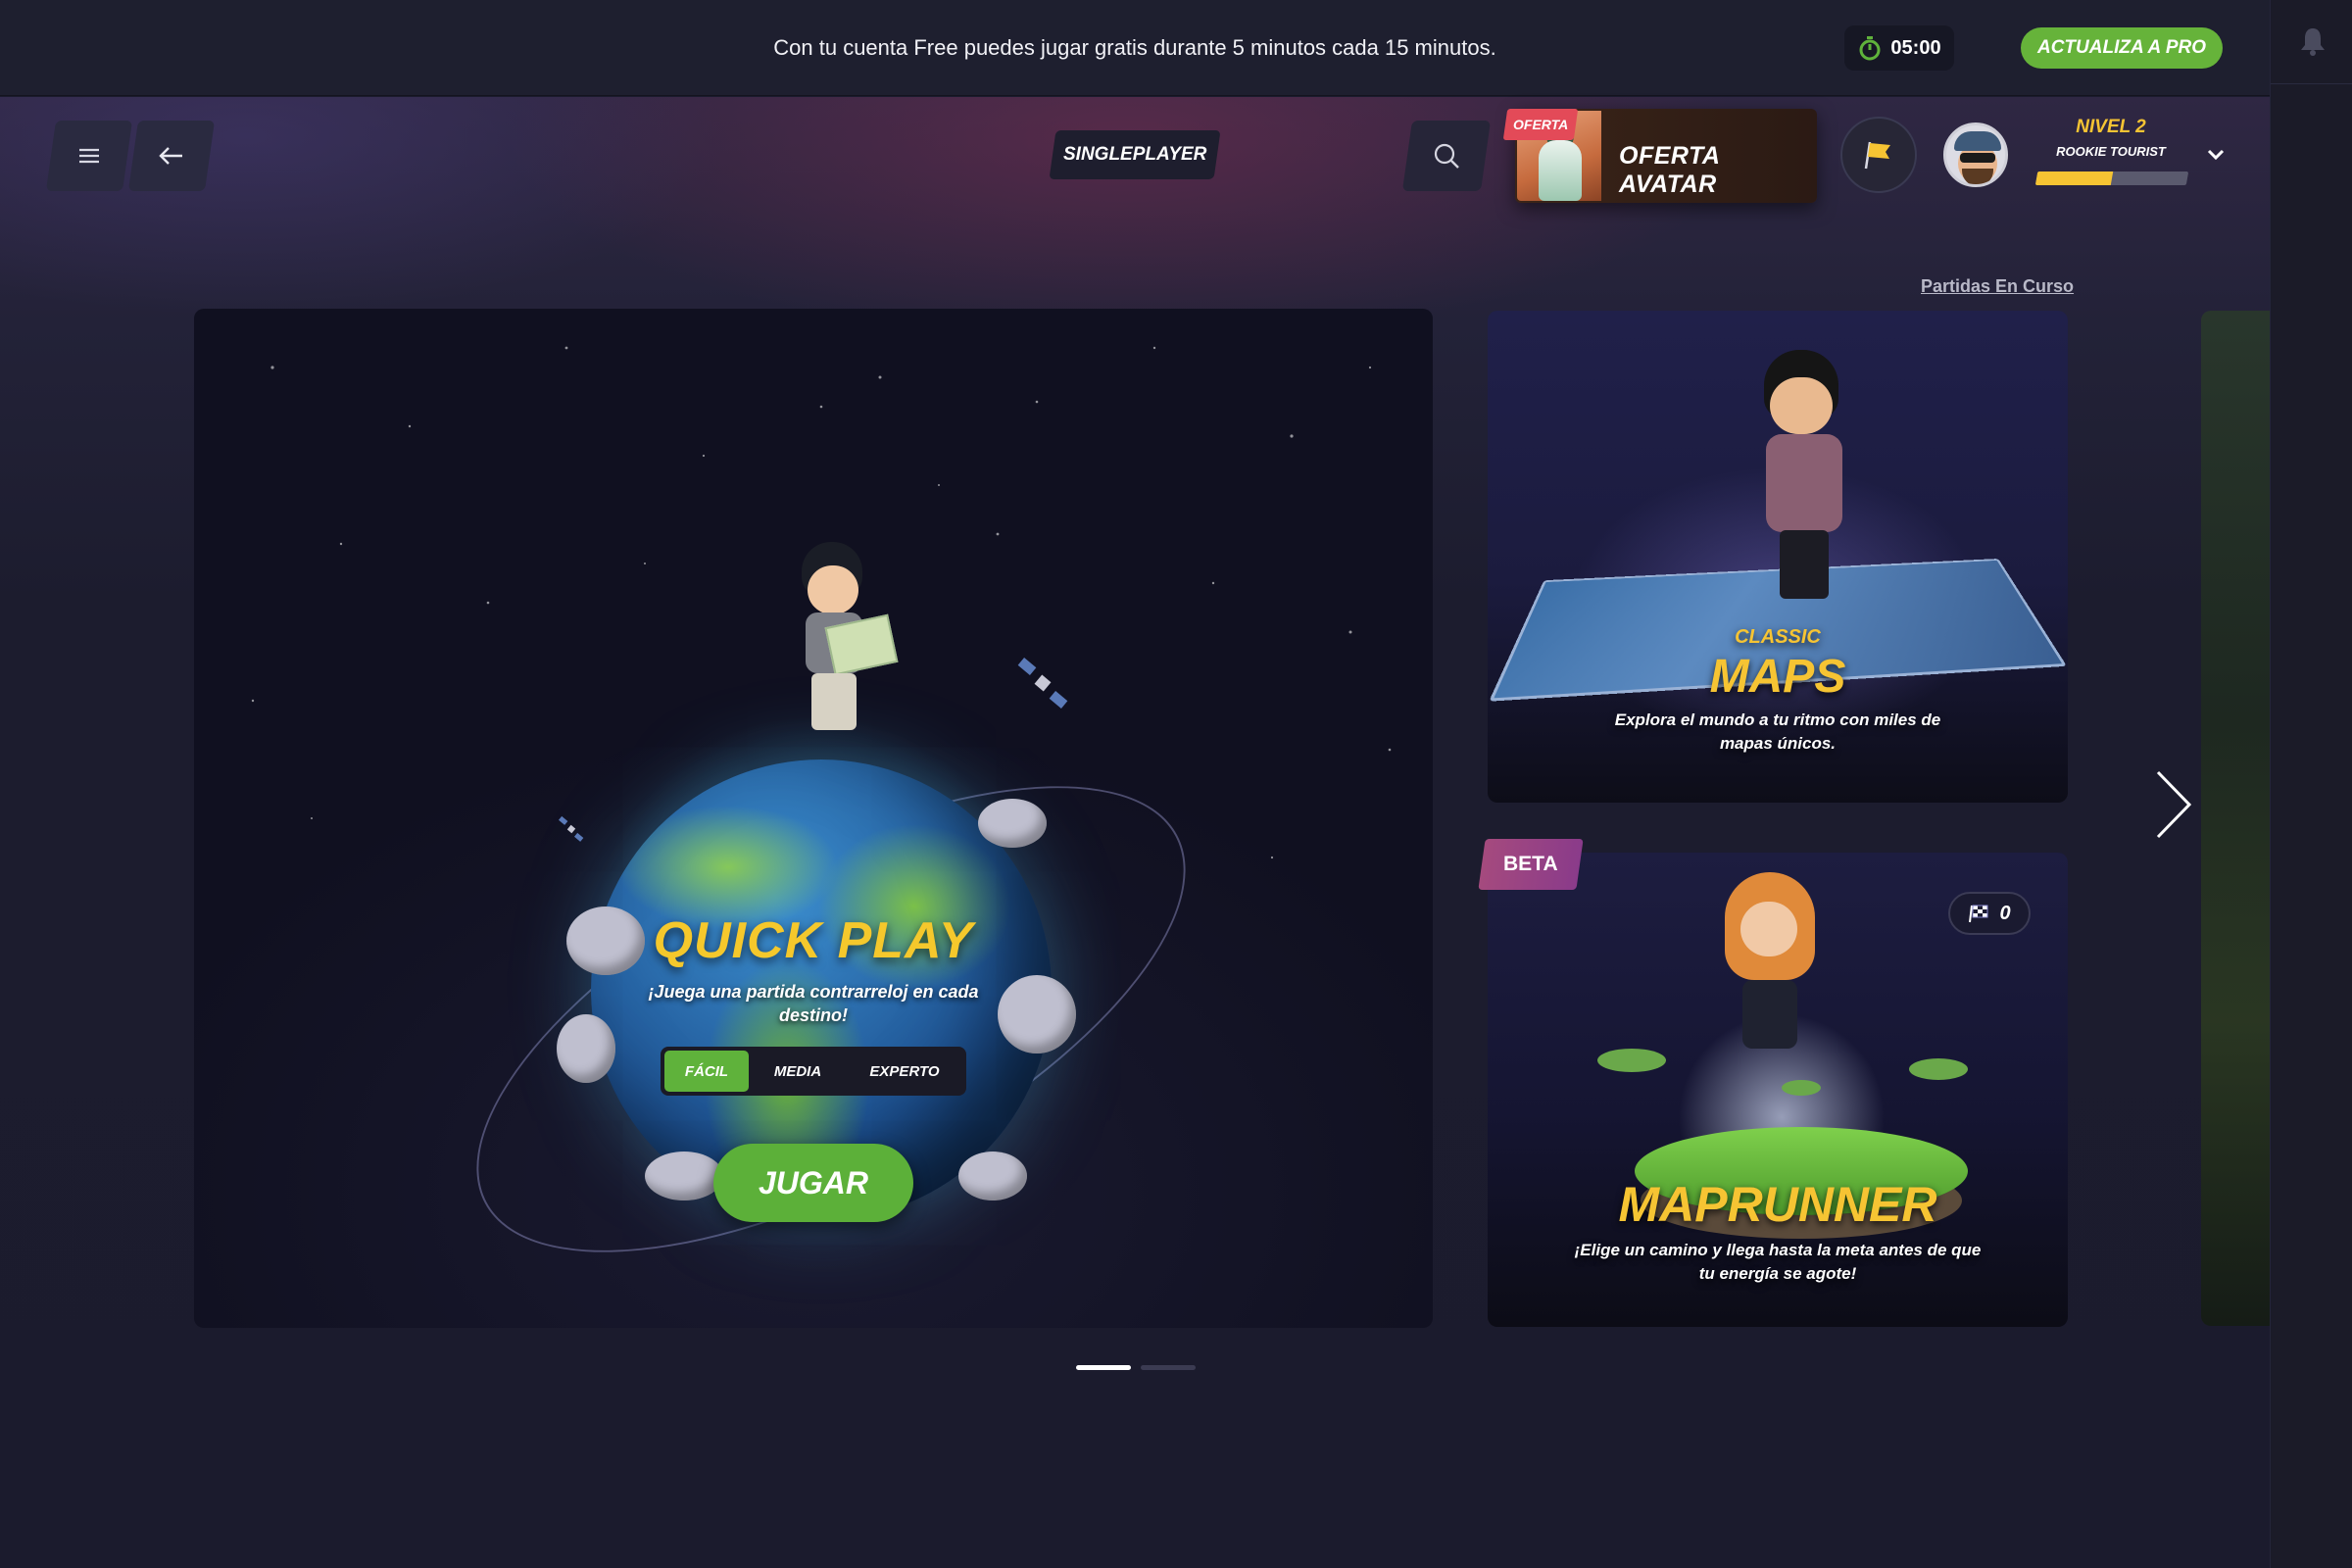 Image resolution: width=2352 pixels, height=1568 pixels. I want to click on hamburger-icon, so click(89, 156).